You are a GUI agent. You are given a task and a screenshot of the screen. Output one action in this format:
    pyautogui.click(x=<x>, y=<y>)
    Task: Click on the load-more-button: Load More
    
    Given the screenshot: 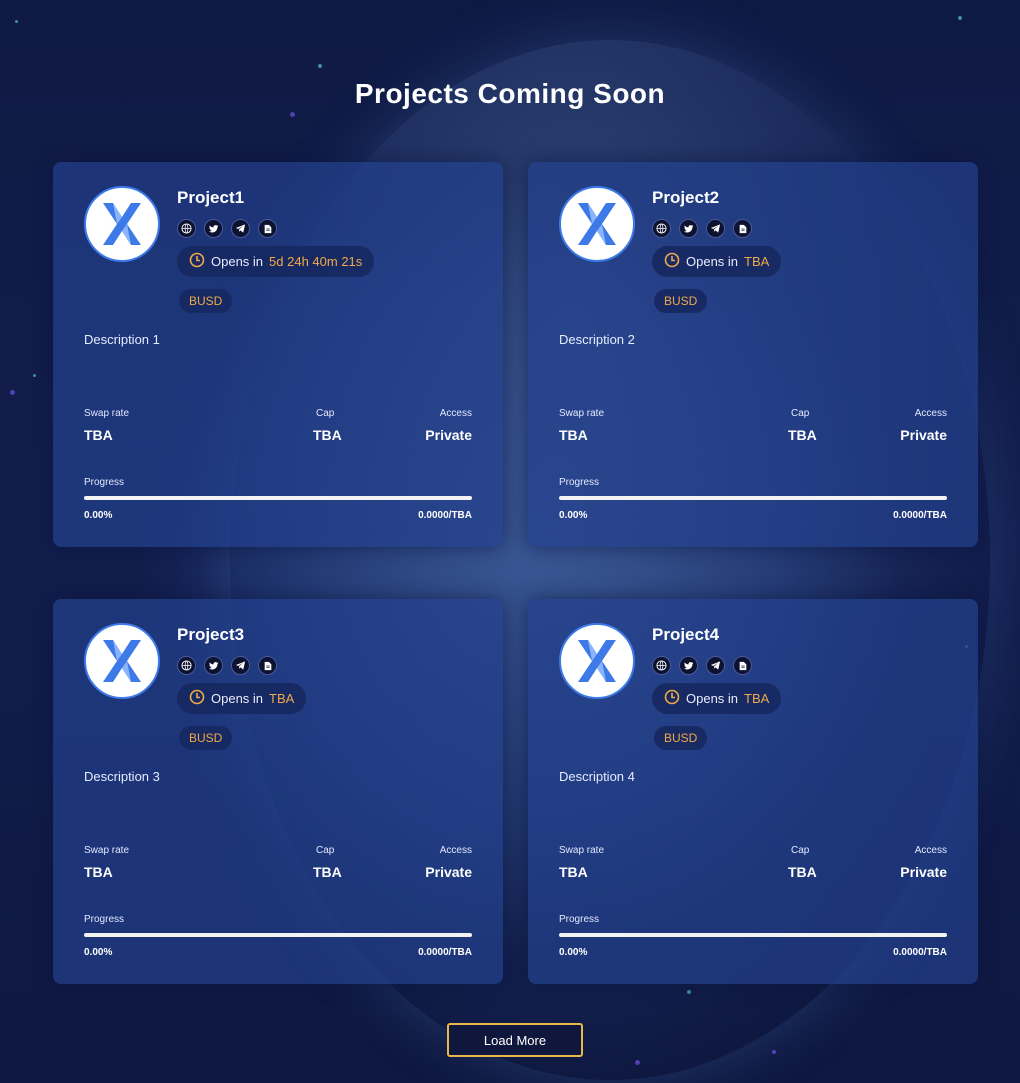 What is the action you would take?
    pyautogui.click(x=515, y=1040)
    